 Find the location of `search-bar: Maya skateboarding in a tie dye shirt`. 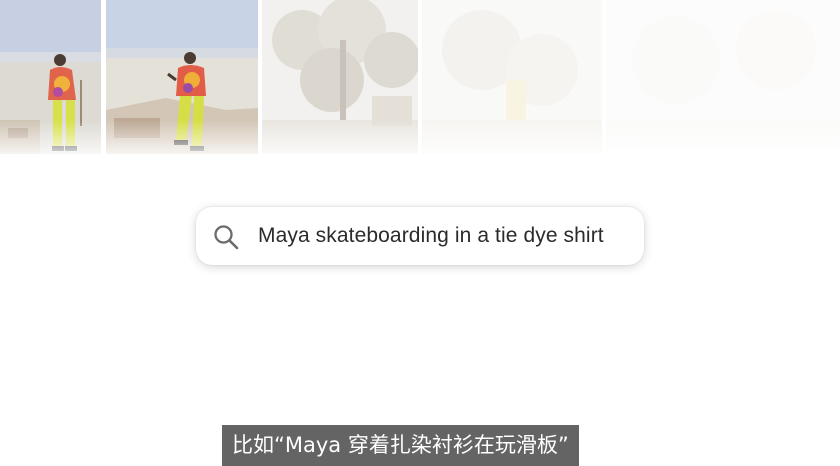

search-bar: Maya skateboarding in a tie dye shirt is located at coordinates (420, 236).